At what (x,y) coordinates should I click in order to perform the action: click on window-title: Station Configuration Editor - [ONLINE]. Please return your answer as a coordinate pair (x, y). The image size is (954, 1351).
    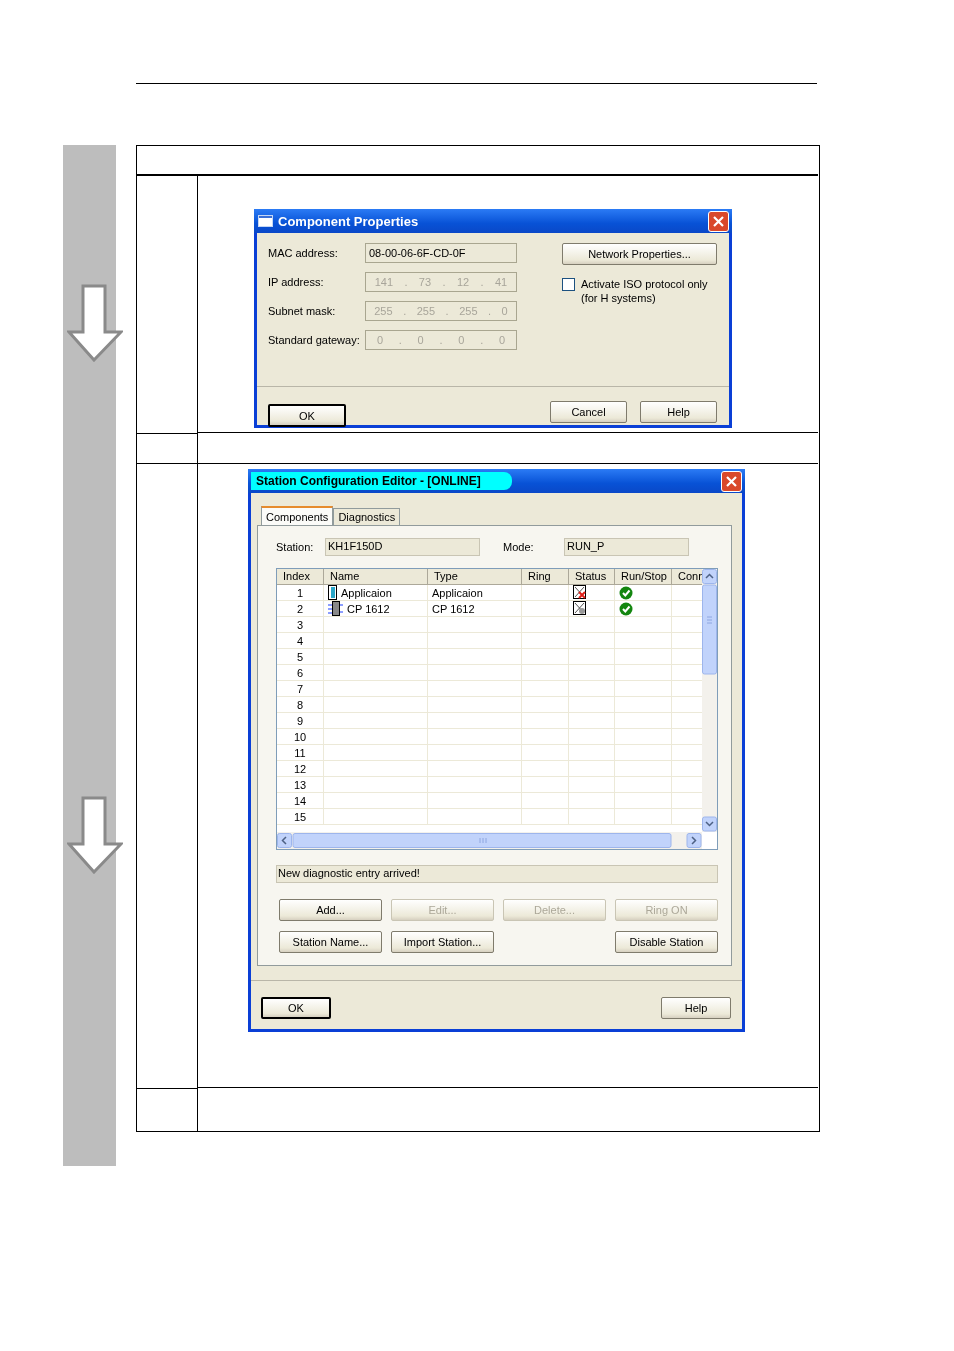
    Looking at the image, I should click on (381, 481).